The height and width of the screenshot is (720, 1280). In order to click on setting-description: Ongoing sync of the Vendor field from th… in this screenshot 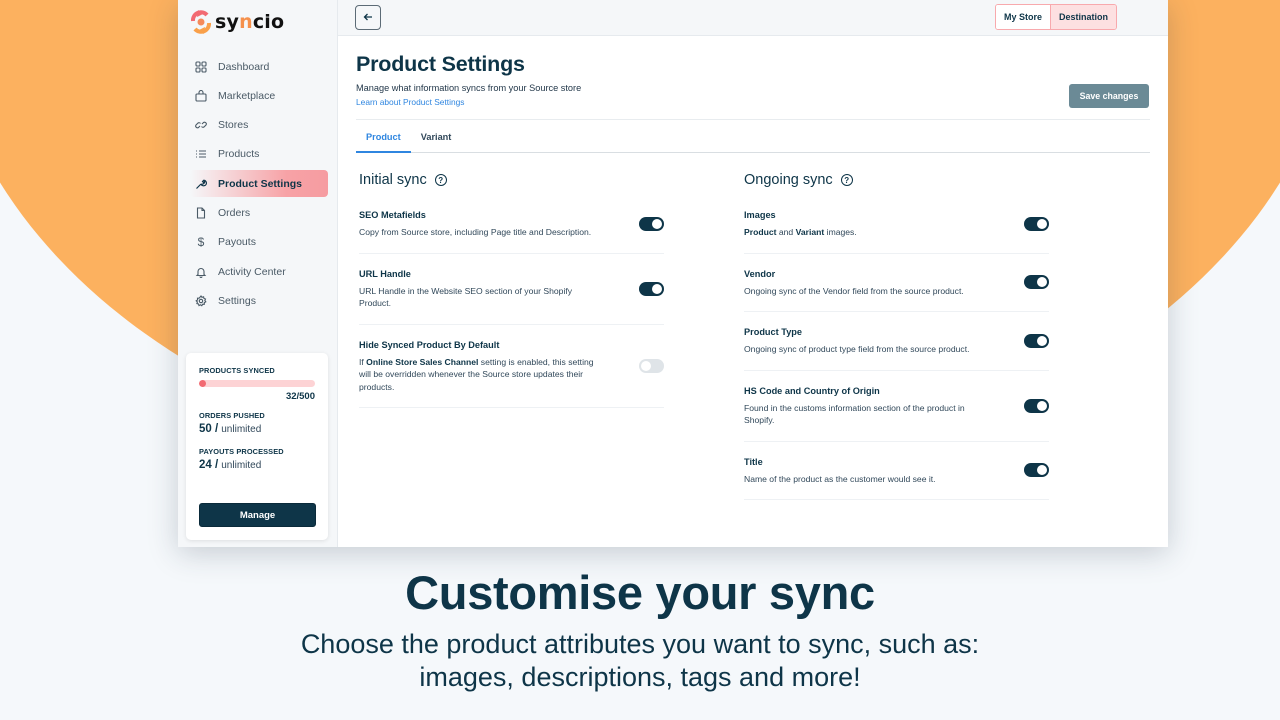, I will do `click(854, 290)`.